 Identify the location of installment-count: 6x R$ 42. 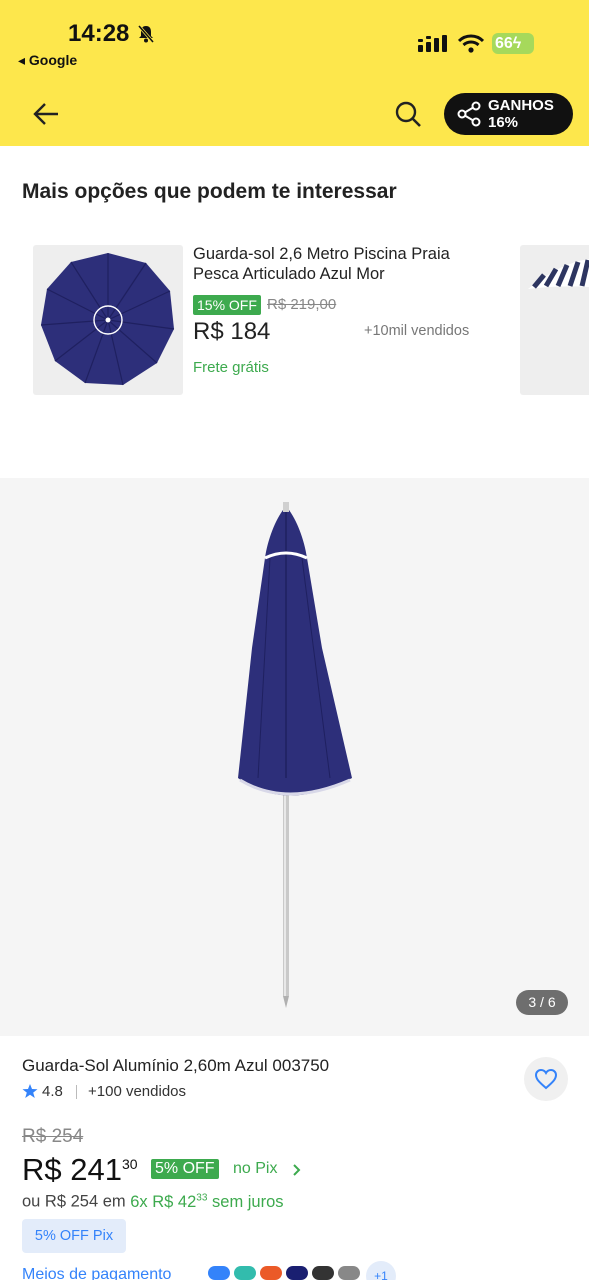
(163, 1201).